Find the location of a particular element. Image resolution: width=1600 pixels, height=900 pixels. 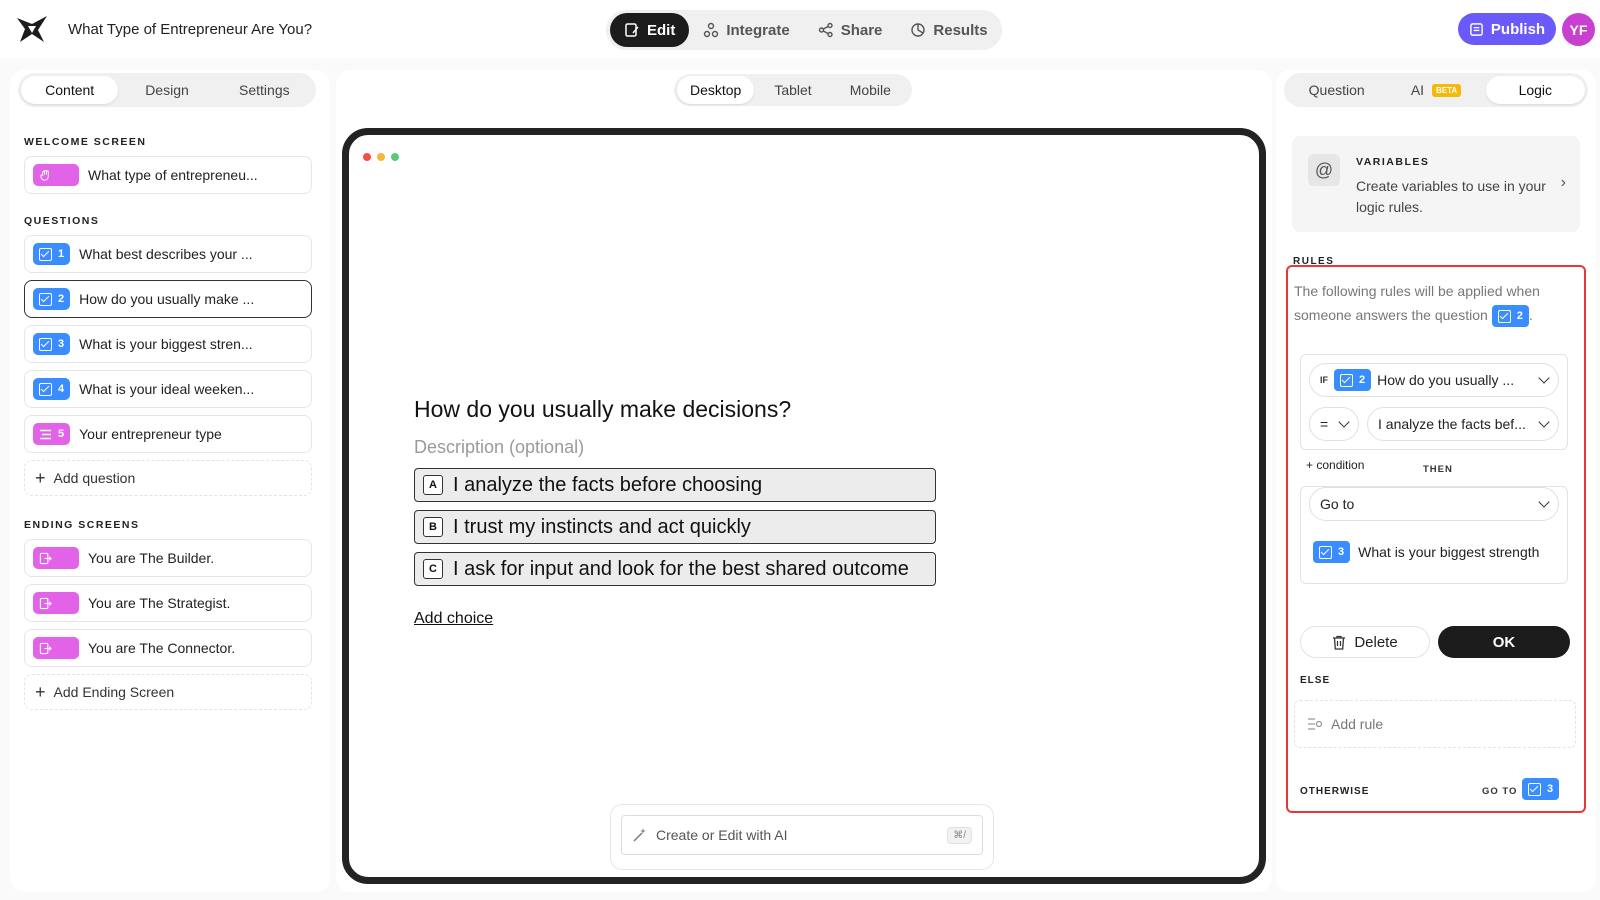

target-question-select: 3 What is your biggest strength is located at coordinates (1437, 552).